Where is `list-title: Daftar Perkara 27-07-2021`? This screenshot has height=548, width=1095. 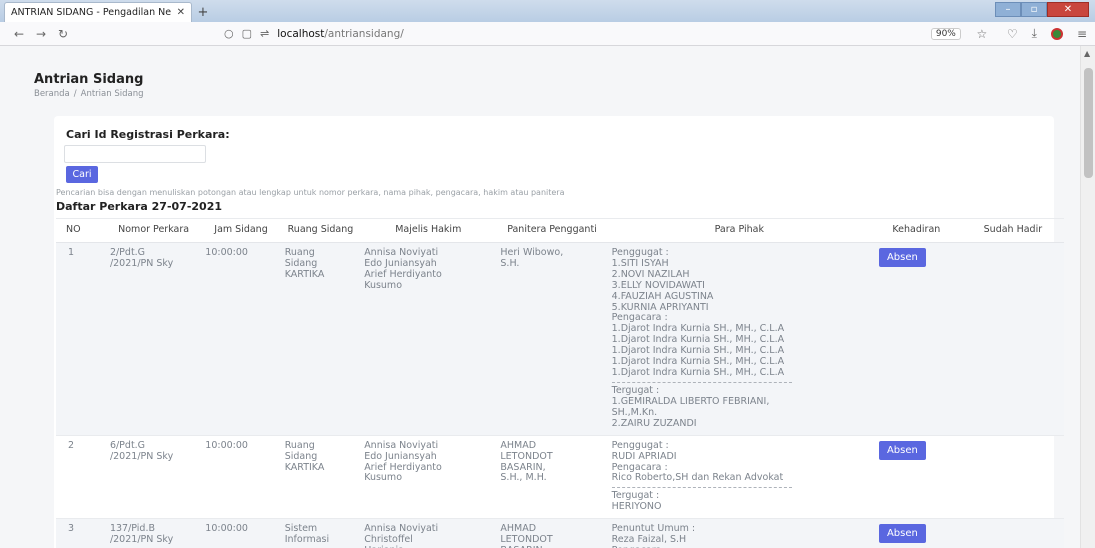 list-title: Daftar Perkara 27-07-2021 is located at coordinates (139, 206).